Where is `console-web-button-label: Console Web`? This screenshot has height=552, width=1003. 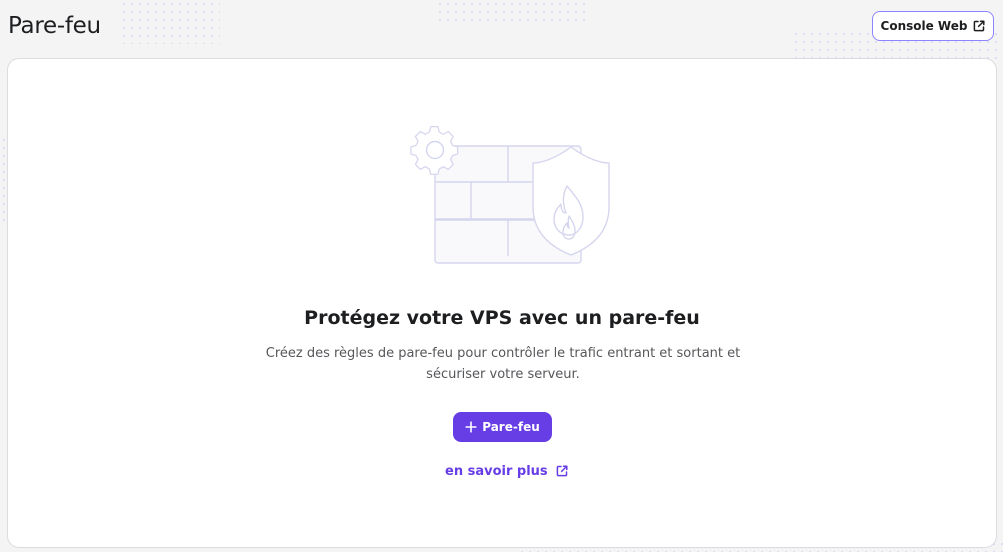
console-web-button-label: Console Web is located at coordinates (924, 26).